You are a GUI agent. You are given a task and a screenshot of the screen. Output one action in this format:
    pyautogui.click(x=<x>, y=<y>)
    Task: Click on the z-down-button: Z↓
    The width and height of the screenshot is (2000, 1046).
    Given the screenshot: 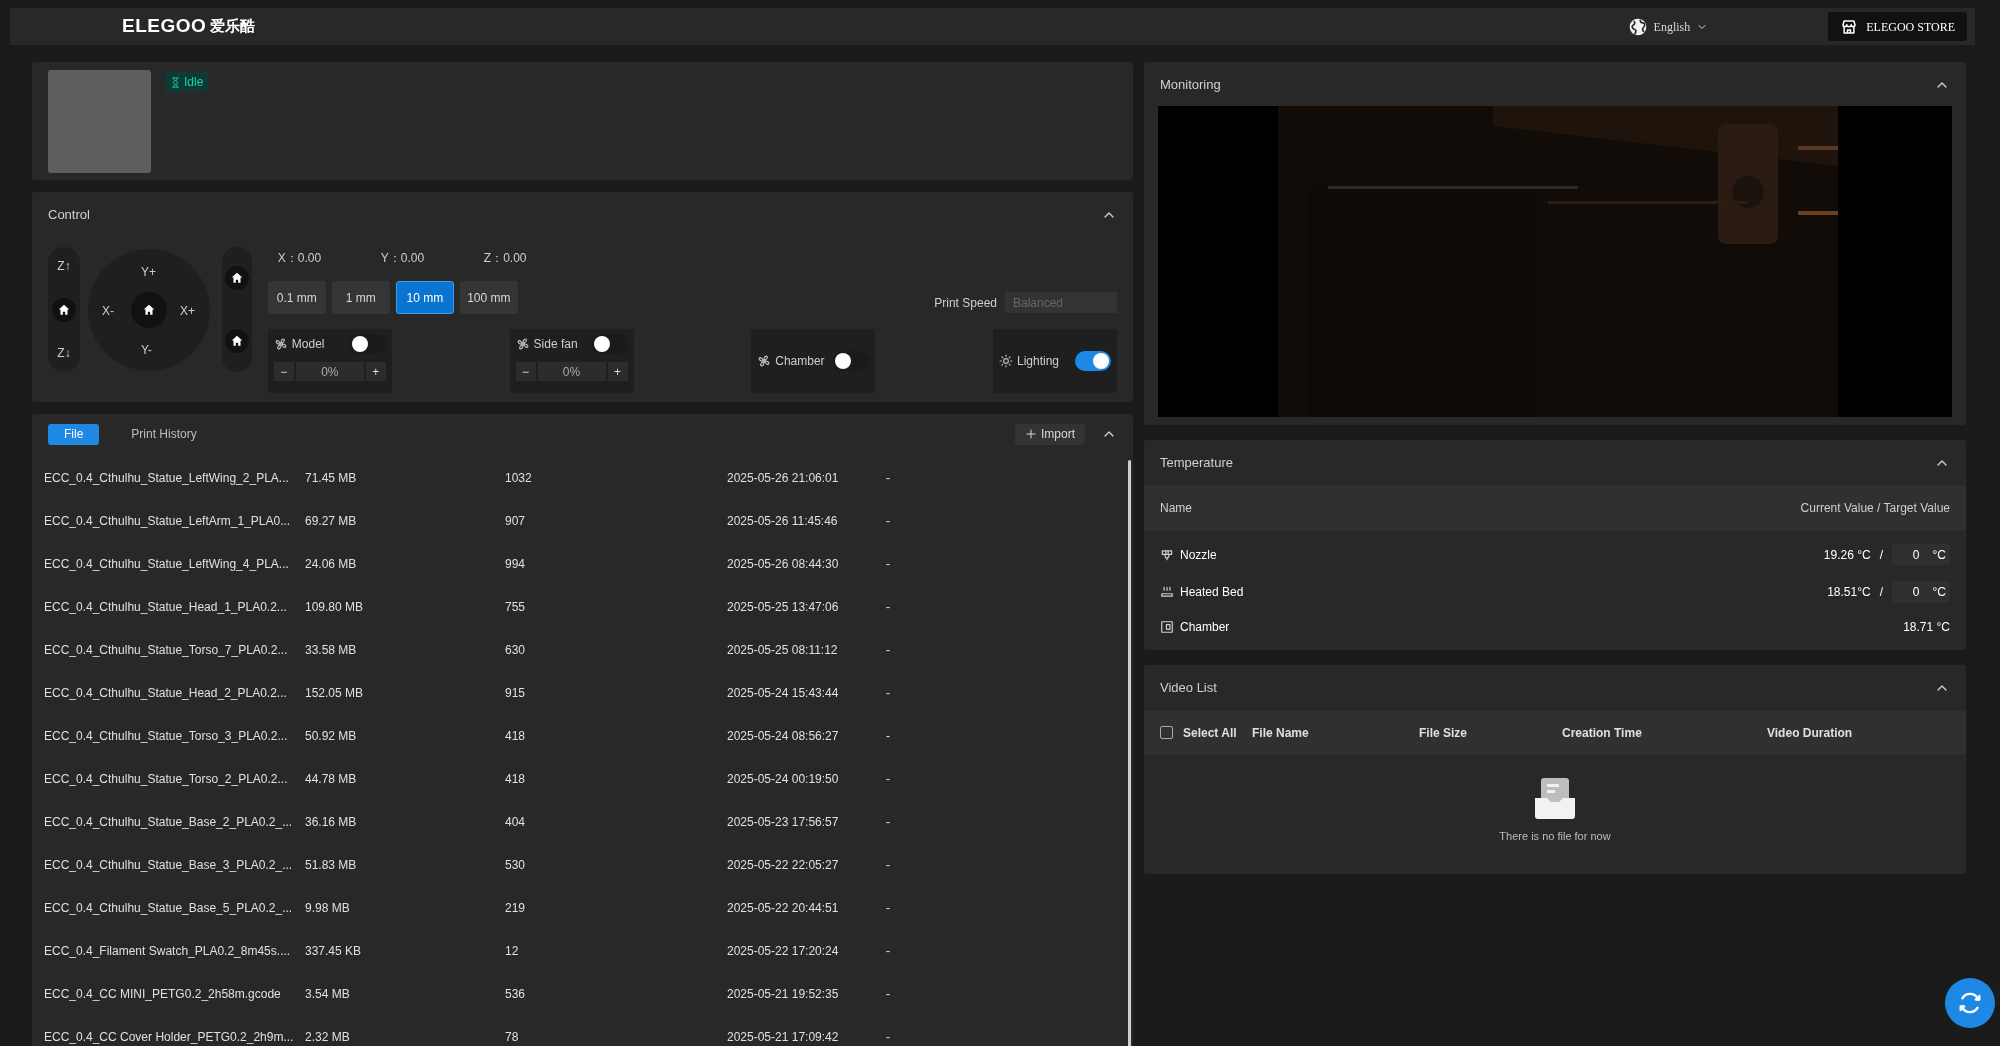 What is the action you would take?
    pyautogui.click(x=64, y=353)
    